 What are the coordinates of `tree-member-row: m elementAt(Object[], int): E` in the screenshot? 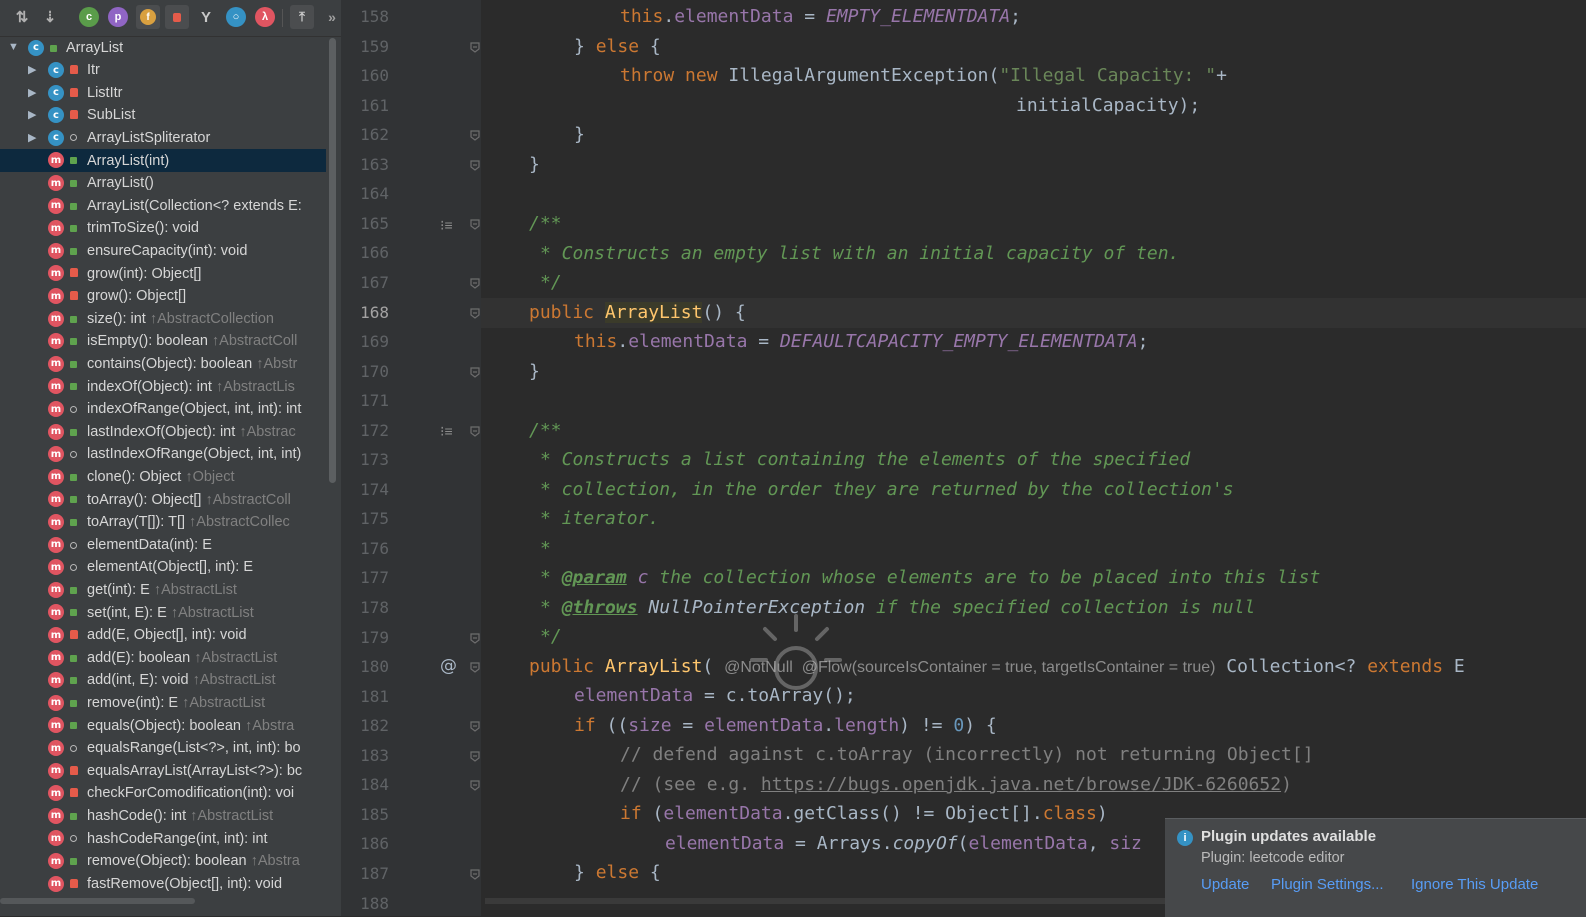 It's located at (163, 567).